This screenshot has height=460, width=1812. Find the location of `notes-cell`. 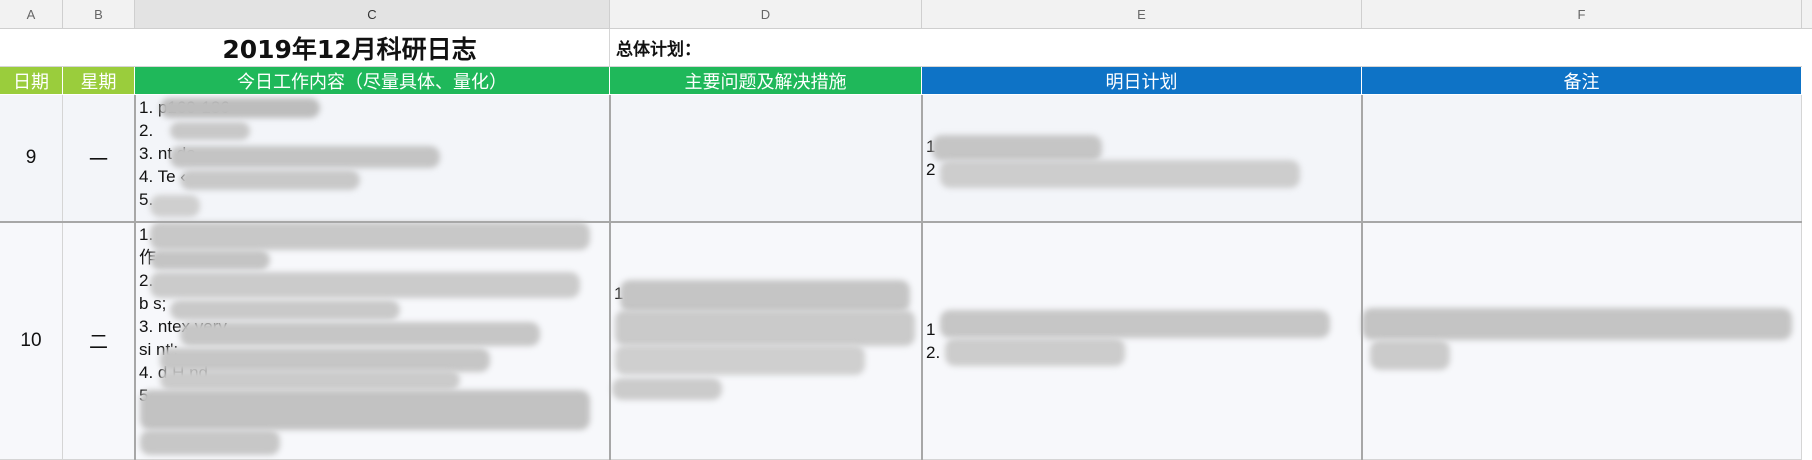

notes-cell is located at coordinates (1582, 158).